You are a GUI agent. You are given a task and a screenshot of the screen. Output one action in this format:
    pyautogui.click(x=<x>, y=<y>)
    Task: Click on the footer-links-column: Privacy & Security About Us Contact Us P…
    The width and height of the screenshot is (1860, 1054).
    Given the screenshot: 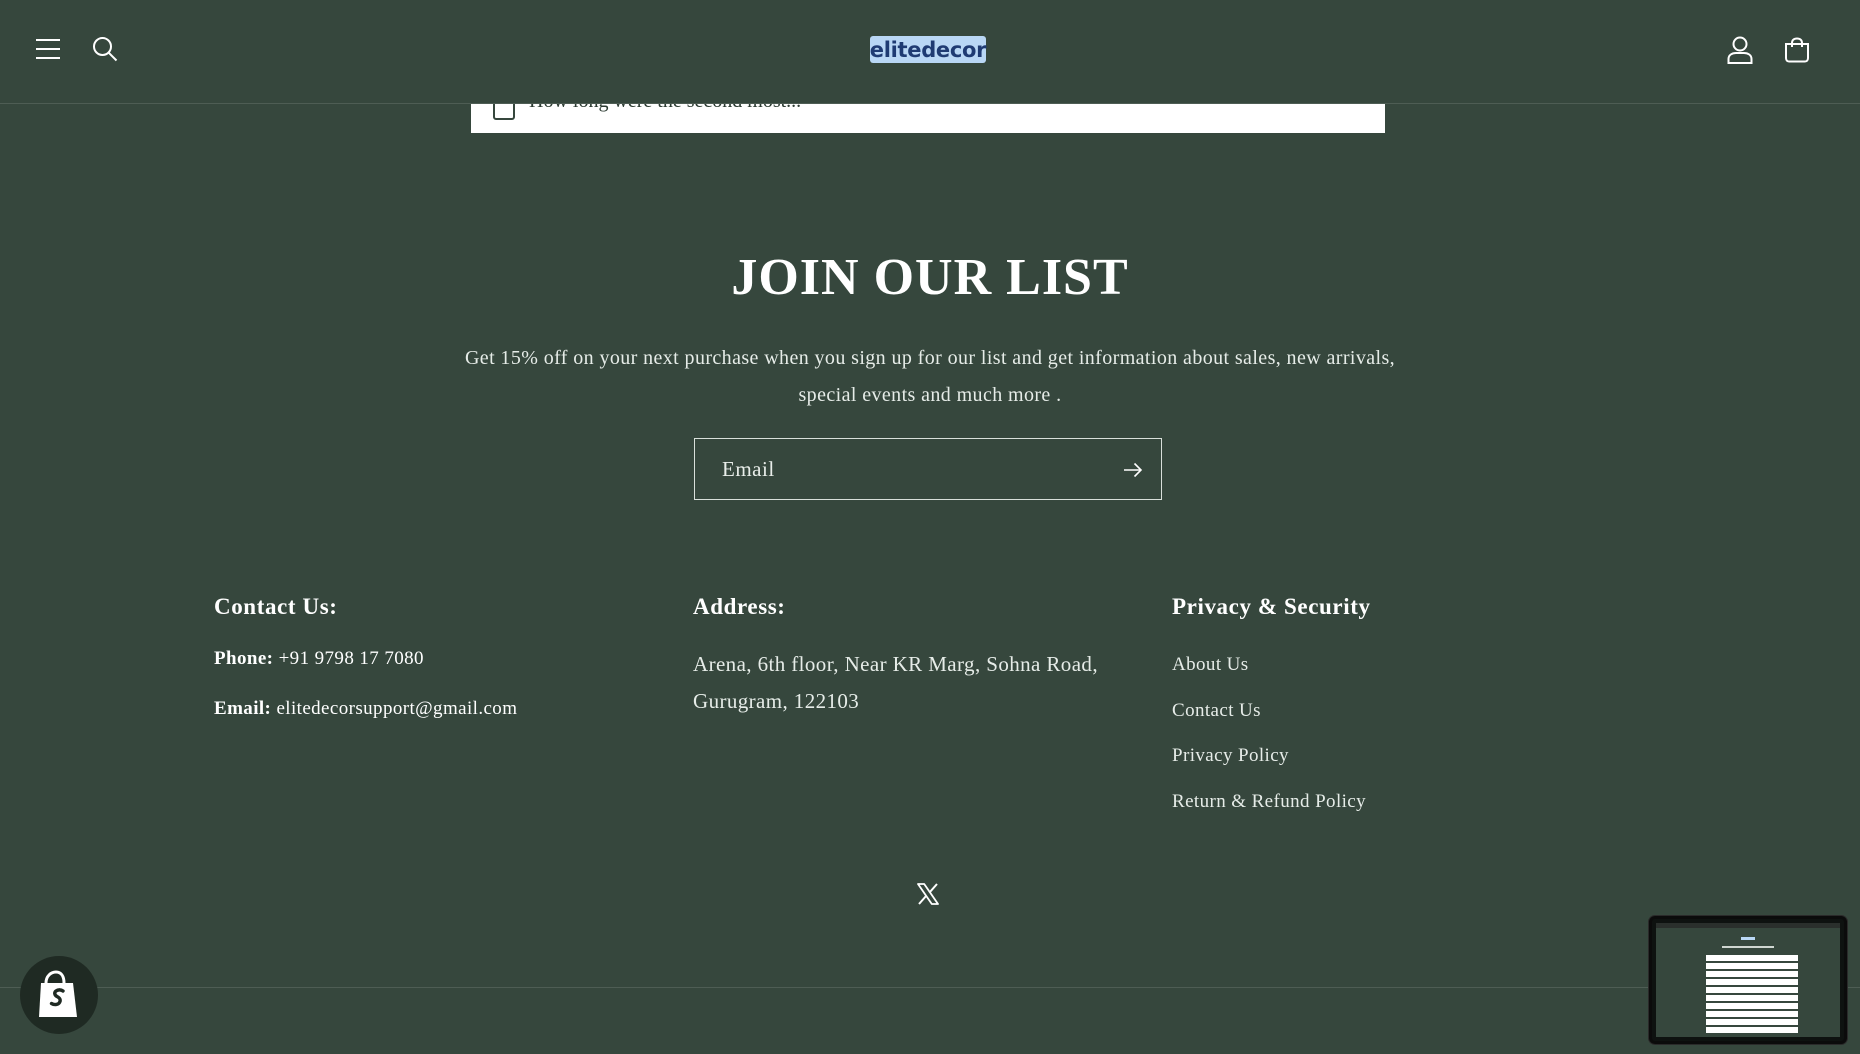 What is the action you would take?
    pyautogui.click(x=1271, y=702)
    